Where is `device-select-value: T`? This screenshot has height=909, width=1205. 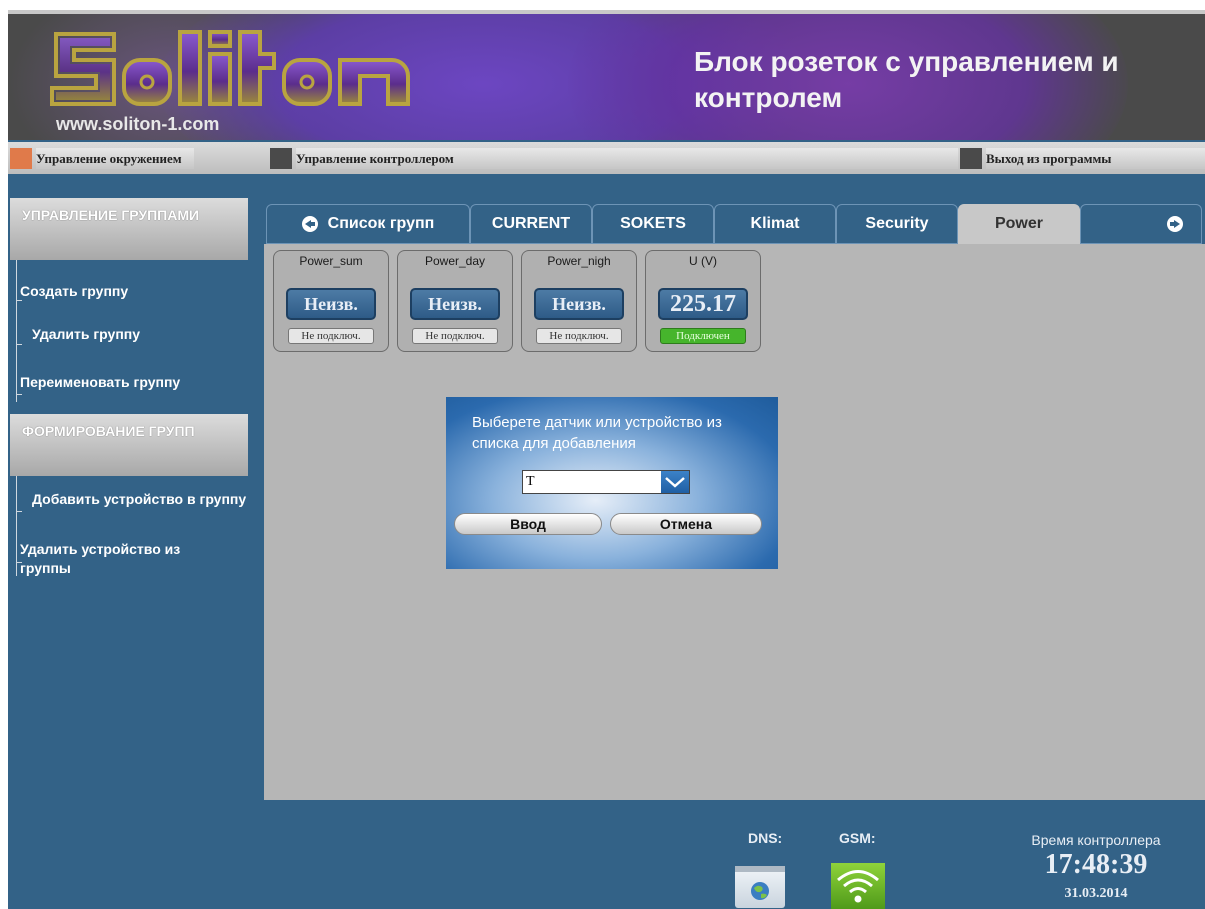
device-select-value: T is located at coordinates (530, 481).